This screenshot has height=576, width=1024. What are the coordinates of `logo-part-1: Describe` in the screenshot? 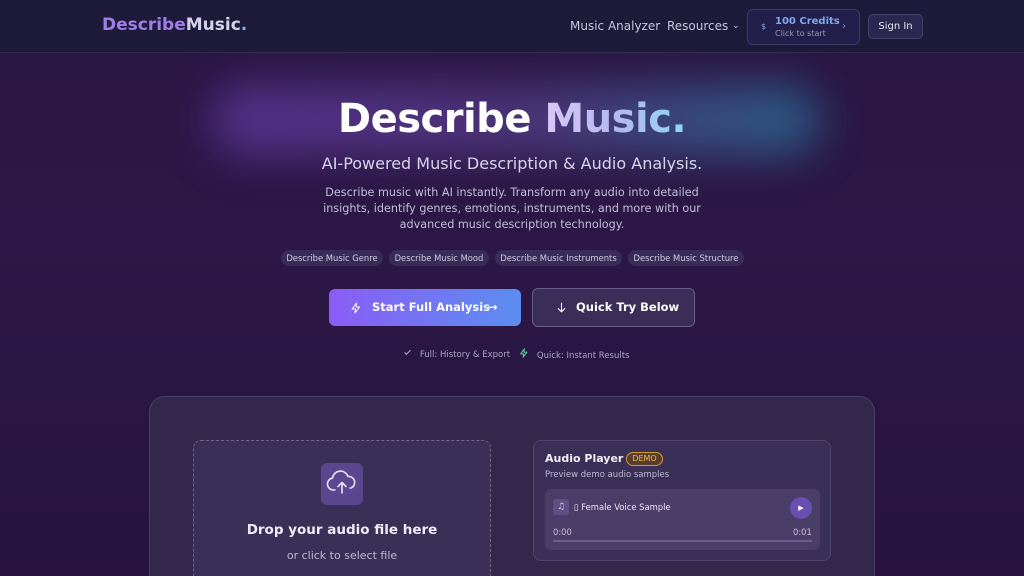 It's located at (144, 25).